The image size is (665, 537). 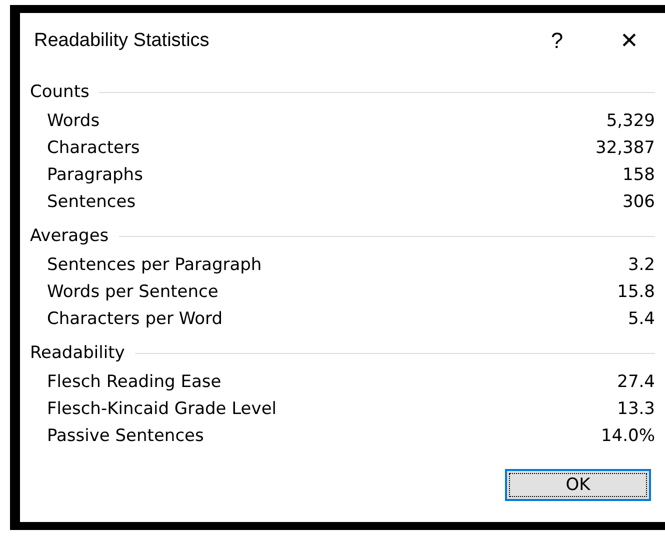 What do you see at coordinates (154, 264) in the screenshot?
I see `stat-label: Sentences per Paragraph` at bounding box center [154, 264].